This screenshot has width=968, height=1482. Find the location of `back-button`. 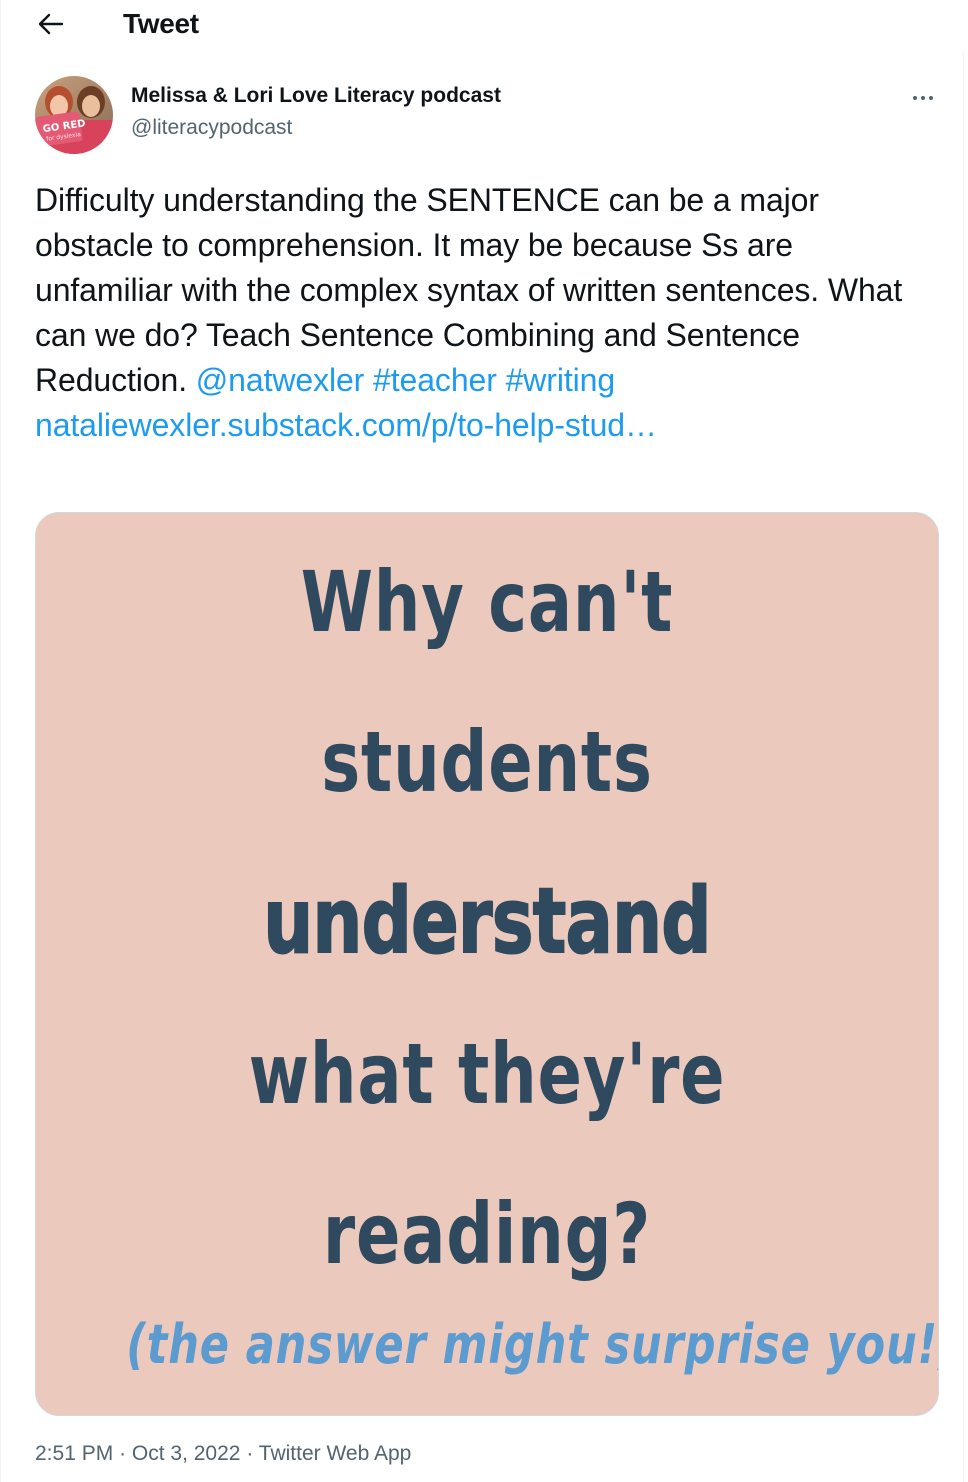

back-button is located at coordinates (51, 24).